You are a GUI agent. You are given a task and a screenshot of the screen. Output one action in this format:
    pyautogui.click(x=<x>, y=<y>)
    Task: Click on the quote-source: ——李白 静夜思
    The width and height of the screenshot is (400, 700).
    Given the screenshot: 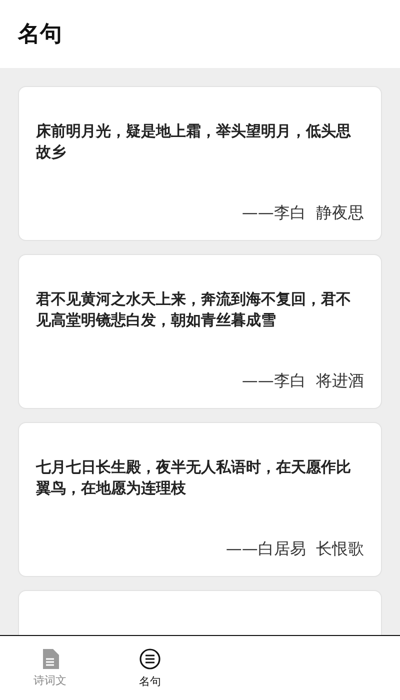 What is the action you would take?
    pyautogui.click(x=303, y=213)
    